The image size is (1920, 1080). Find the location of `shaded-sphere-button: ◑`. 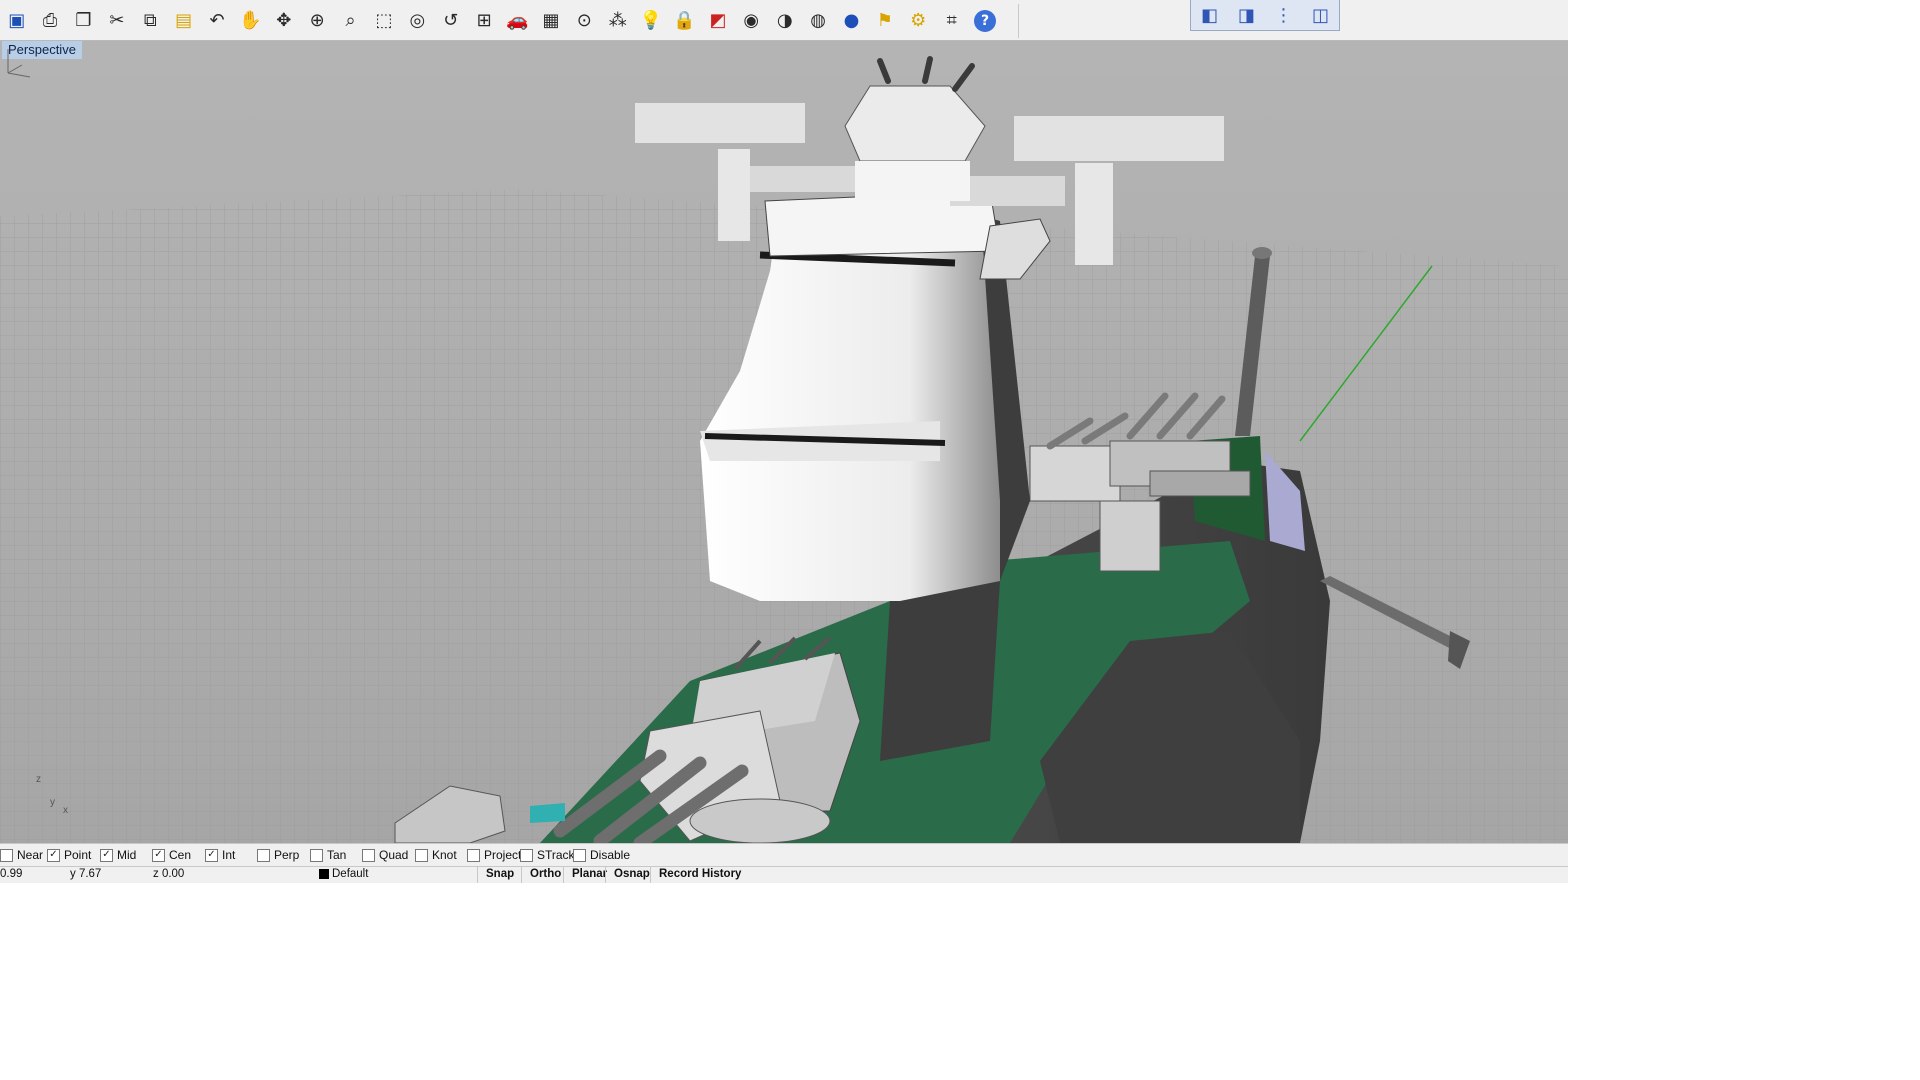

shaded-sphere-button: ◑ is located at coordinates (784, 21).